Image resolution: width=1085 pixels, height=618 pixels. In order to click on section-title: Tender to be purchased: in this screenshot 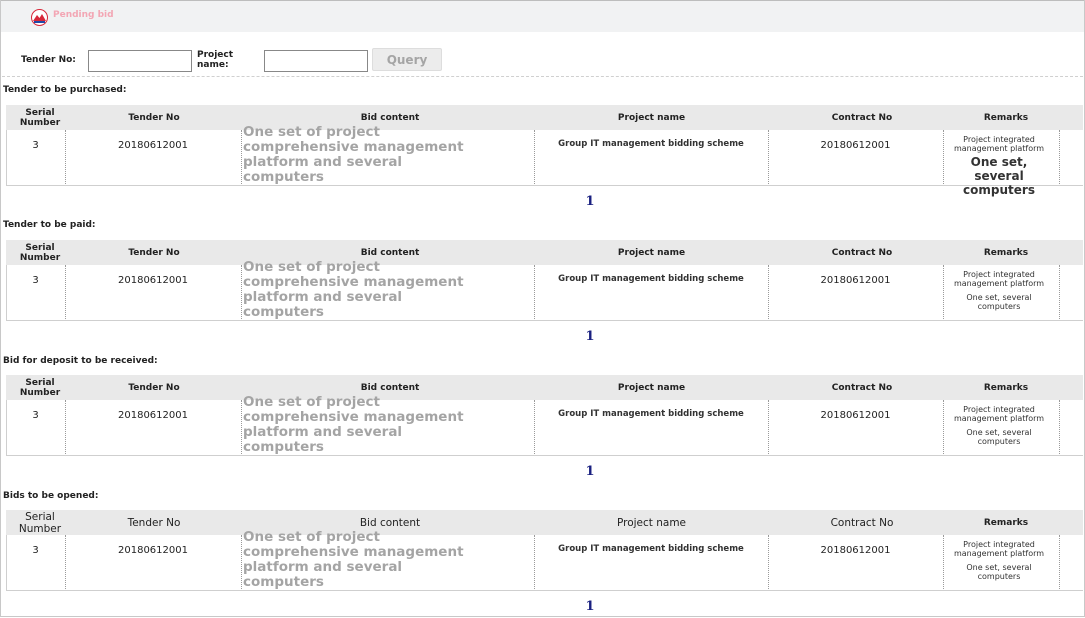, I will do `click(65, 90)`.